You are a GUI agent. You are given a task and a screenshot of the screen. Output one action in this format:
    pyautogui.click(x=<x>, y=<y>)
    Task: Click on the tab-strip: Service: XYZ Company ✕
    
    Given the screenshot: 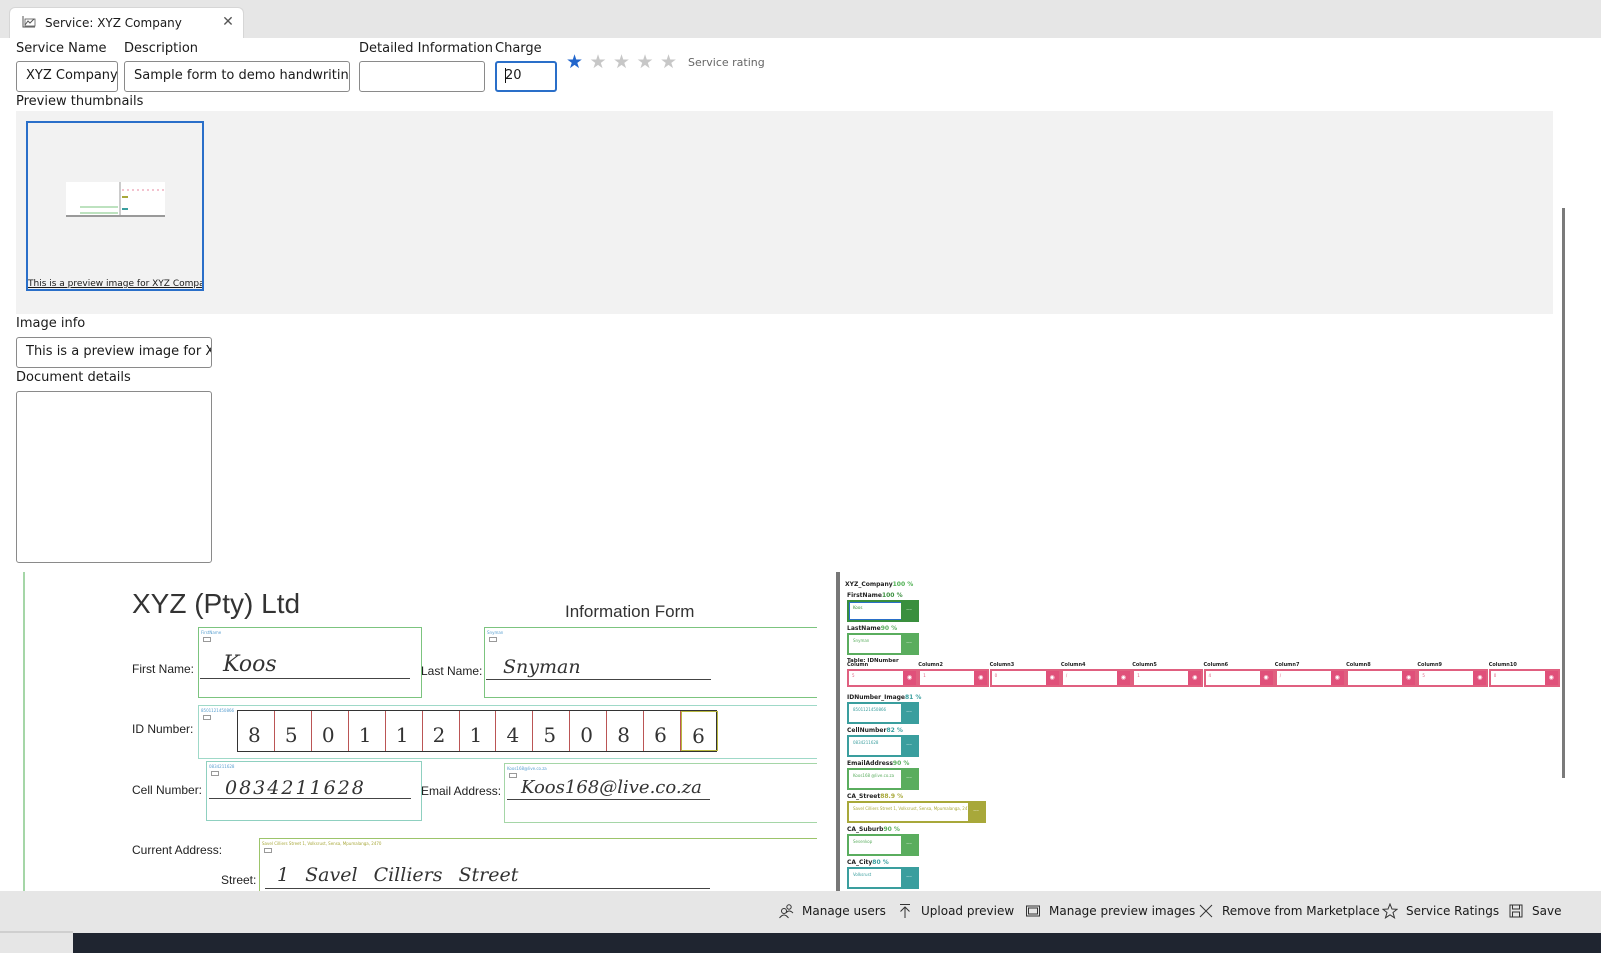 What is the action you would take?
    pyautogui.click(x=800, y=19)
    